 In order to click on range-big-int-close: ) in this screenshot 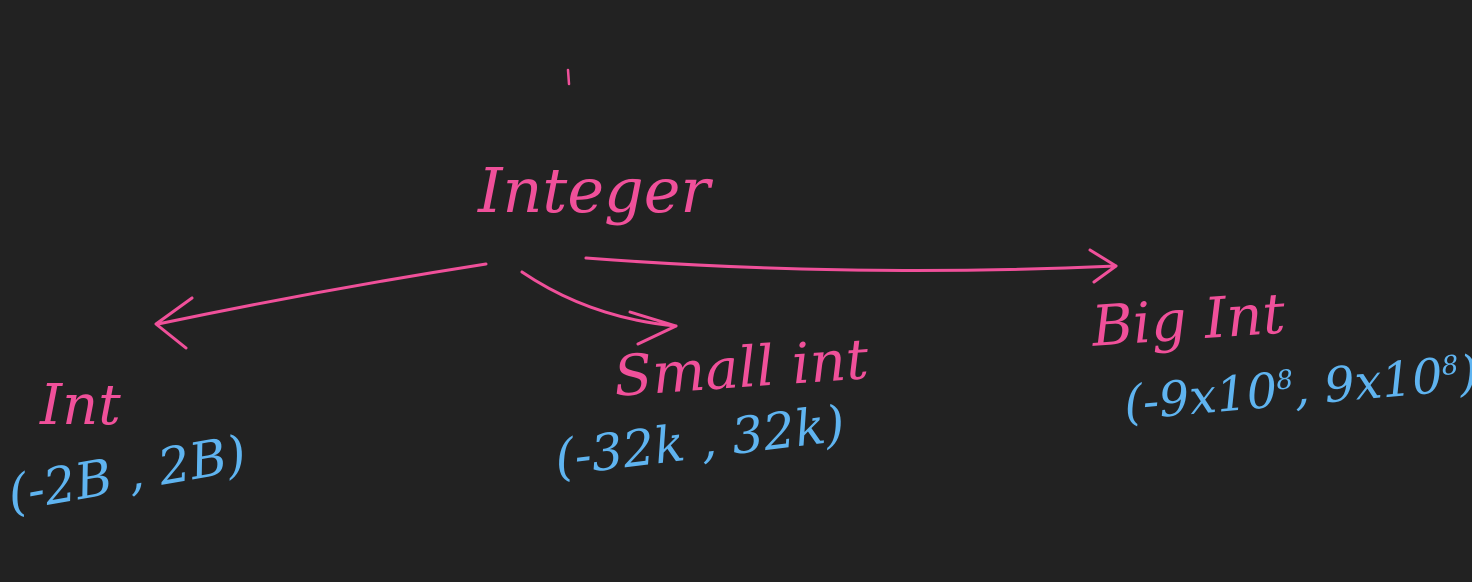, I will do `click(1464, 374)`.